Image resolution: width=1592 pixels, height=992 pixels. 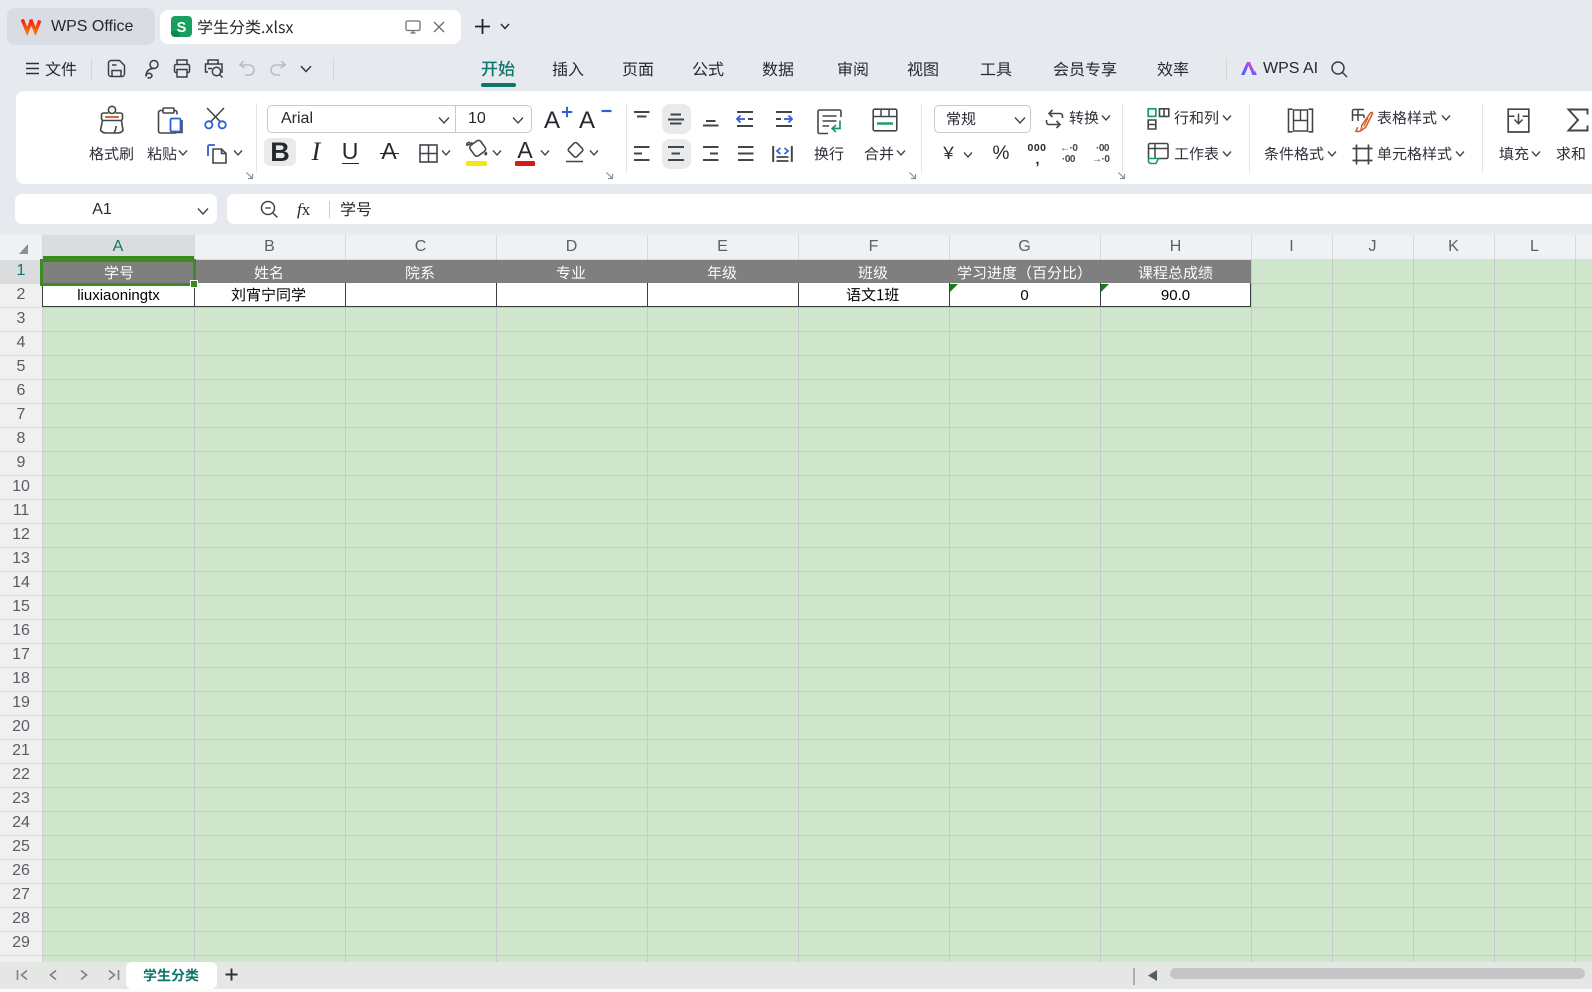 I want to click on svg-text: S, so click(x=182, y=28).